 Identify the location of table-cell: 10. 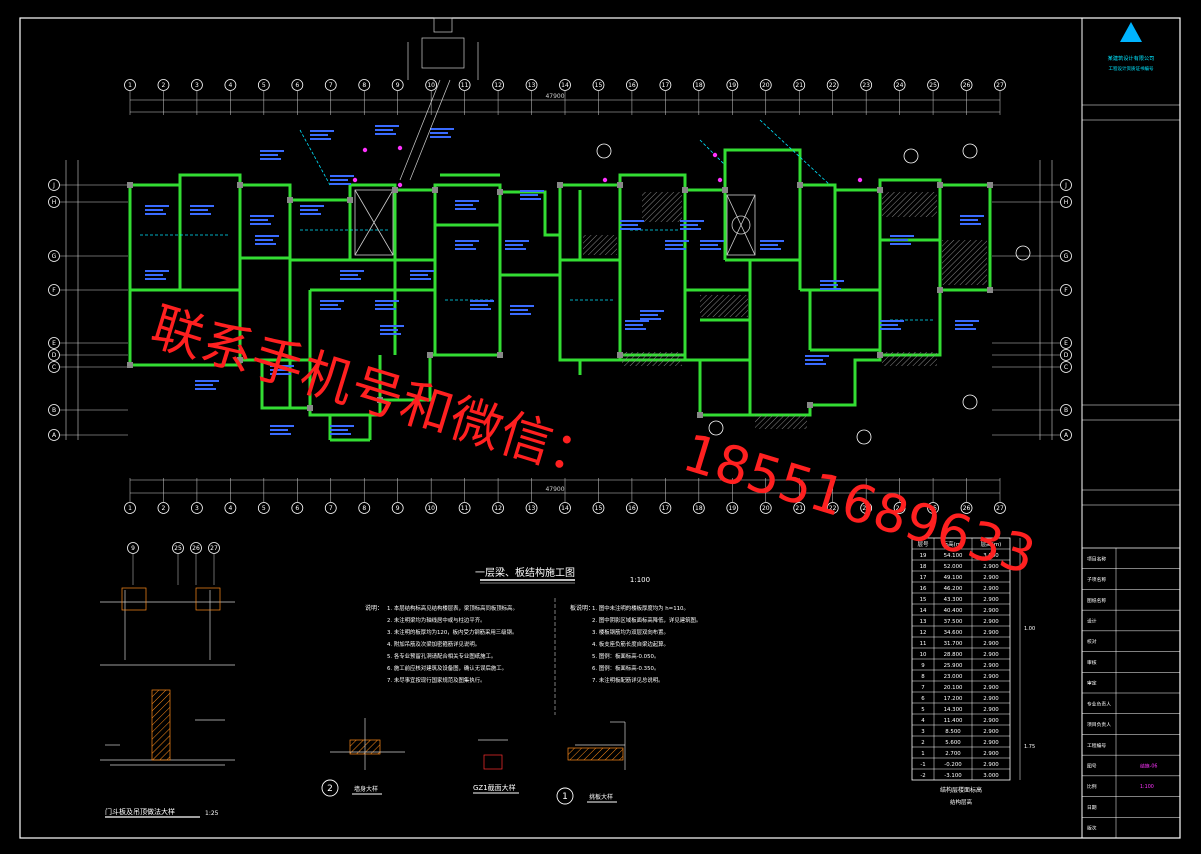
(923, 655).